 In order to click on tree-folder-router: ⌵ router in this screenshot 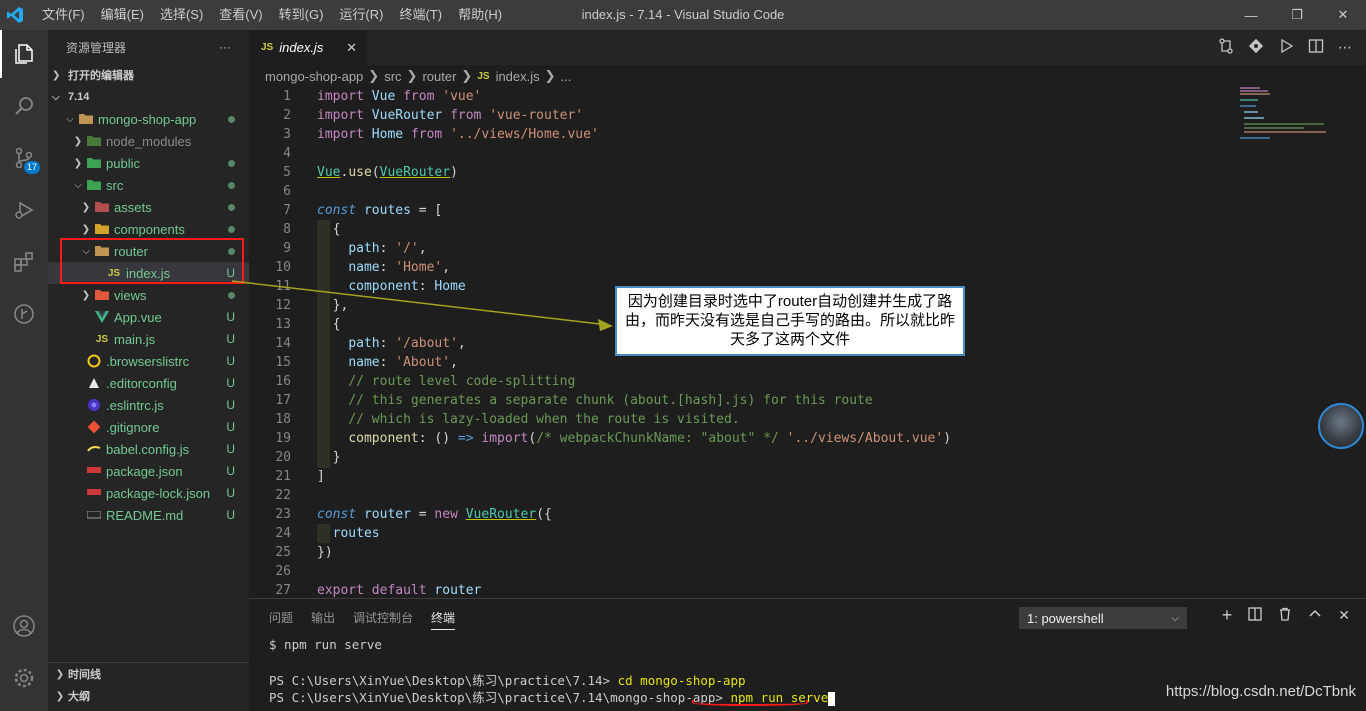, I will do `click(148, 251)`.